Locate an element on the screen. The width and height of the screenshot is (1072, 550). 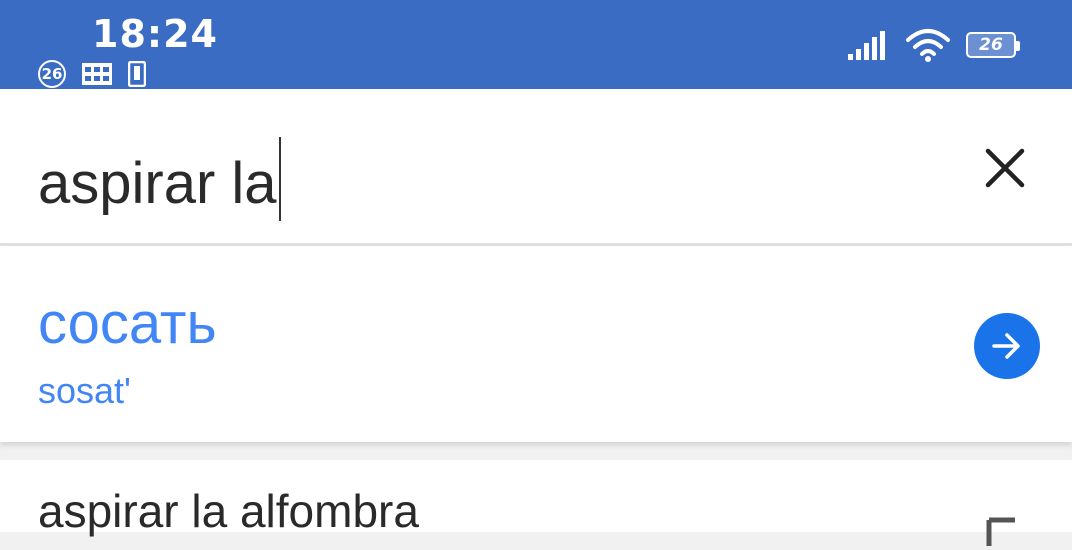
signal-icon is located at coordinates (866, 45).